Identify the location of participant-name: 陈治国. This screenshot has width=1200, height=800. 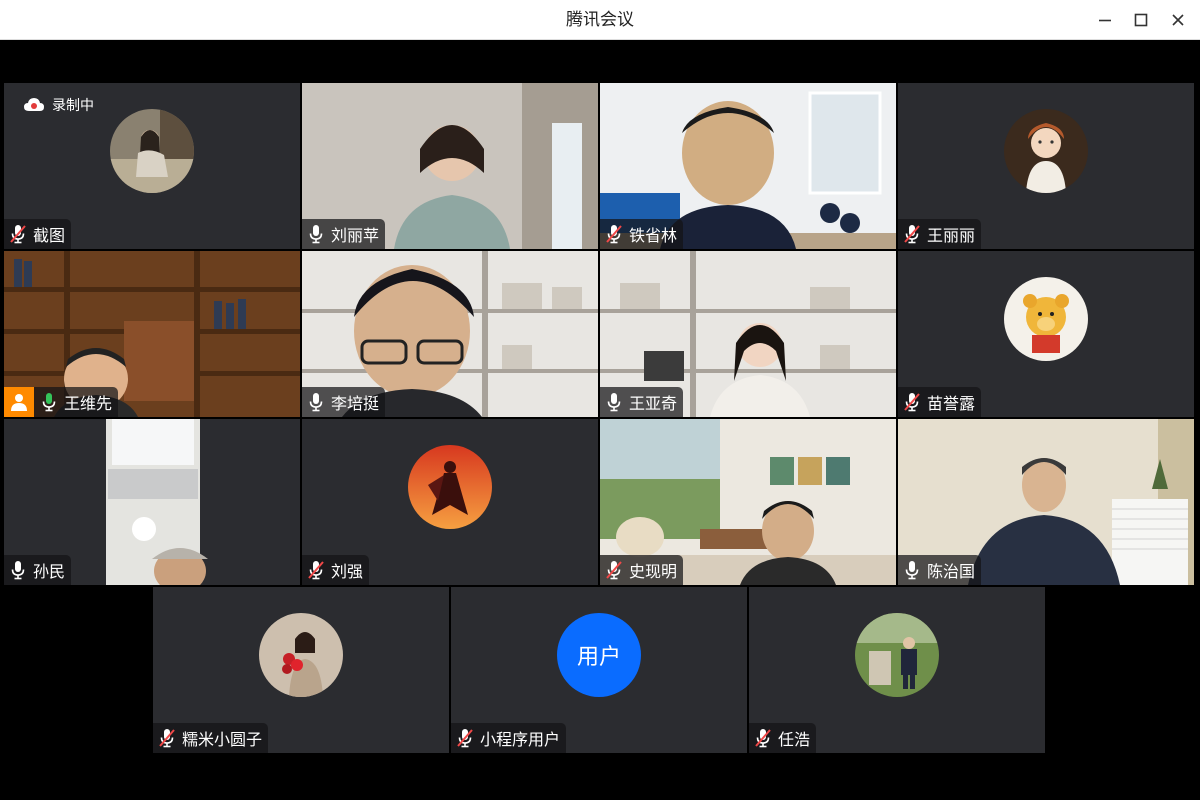
(951, 571).